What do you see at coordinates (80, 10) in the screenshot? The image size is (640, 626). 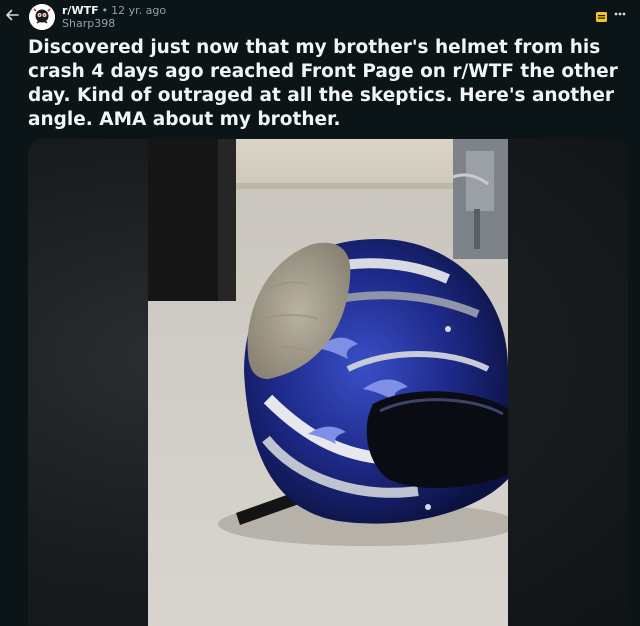 I see `subreddit-link: r/WTF` at bounding box center [80, 10].